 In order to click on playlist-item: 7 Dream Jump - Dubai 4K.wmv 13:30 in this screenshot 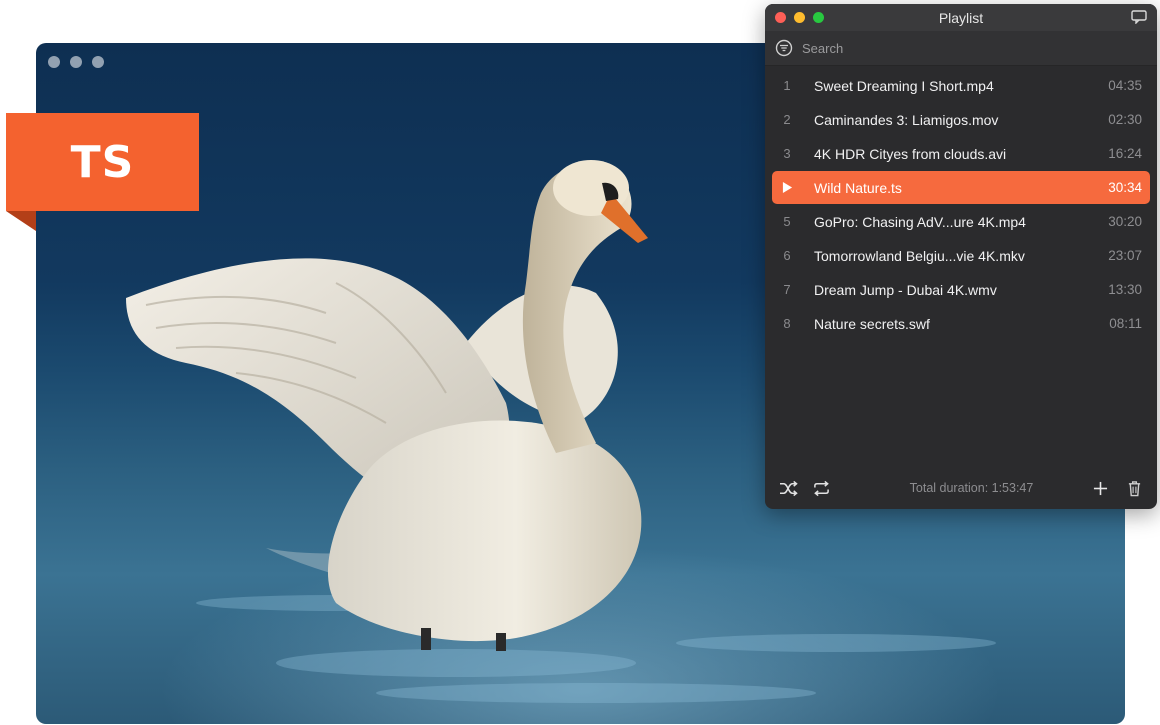, I will do `click(961, 289)`.